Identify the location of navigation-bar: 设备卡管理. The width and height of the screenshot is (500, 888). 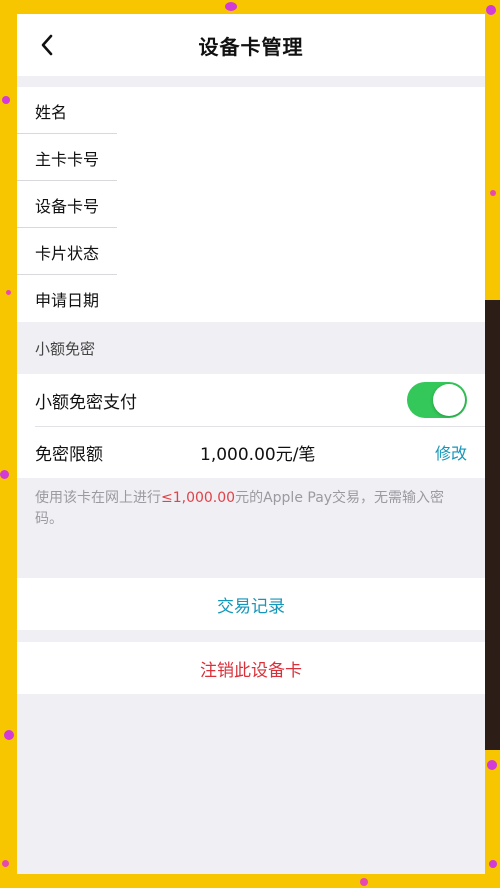
(251, 45).